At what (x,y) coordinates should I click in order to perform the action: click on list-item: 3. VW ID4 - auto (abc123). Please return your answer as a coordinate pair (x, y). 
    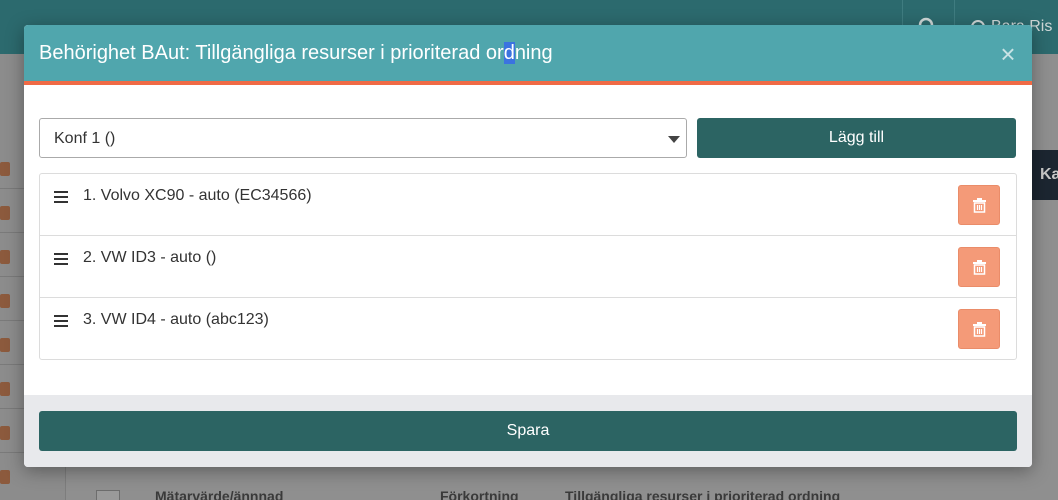
    Looking at the image, I should click on (528, 329).